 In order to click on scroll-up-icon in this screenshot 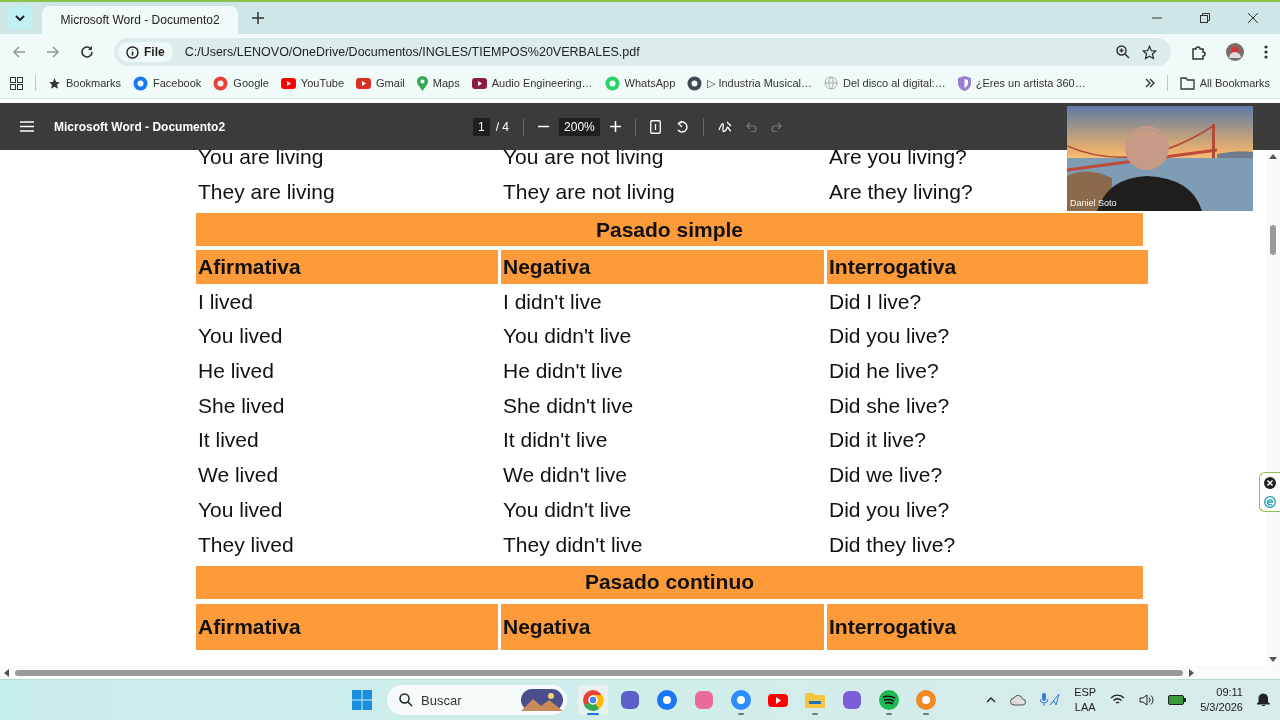, I will do `click(1273, 156)`.